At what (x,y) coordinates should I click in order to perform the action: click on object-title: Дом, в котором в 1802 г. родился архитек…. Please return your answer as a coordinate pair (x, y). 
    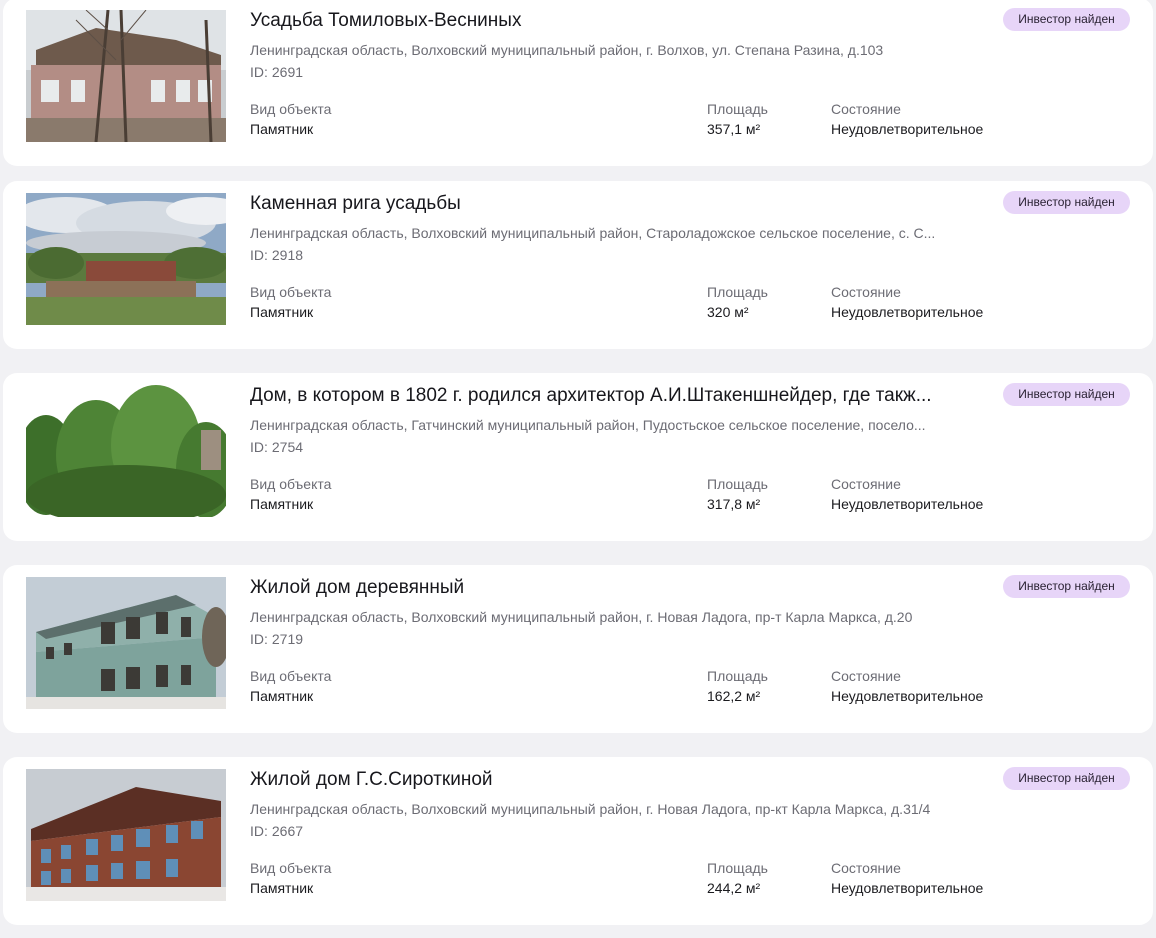
    Looking at the image, I should click on (612, 396).